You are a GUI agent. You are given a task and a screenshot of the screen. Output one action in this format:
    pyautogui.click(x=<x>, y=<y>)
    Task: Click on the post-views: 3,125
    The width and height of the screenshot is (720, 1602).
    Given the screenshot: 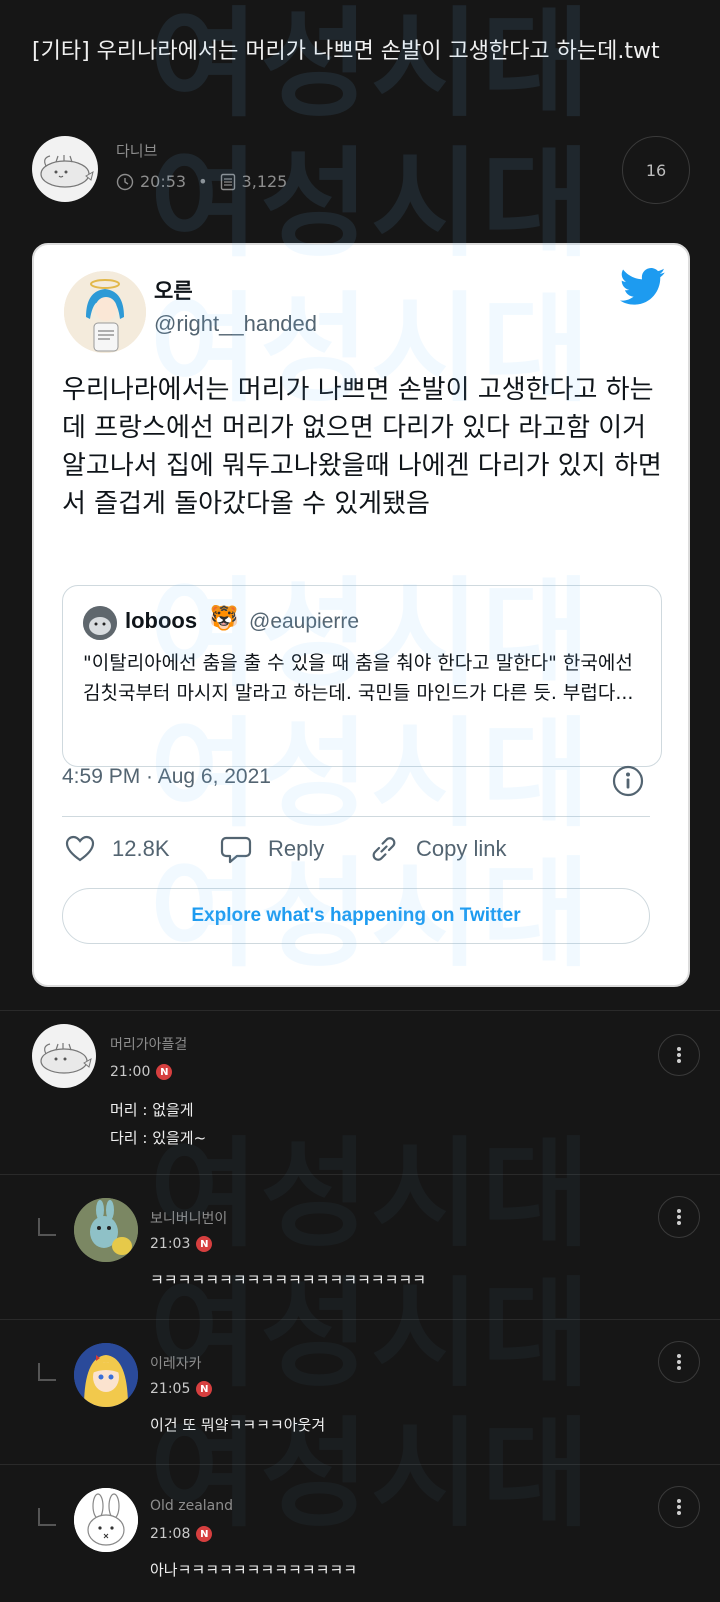 What is the action you would take?
    pyautogui.click(x=264, y=181)
    